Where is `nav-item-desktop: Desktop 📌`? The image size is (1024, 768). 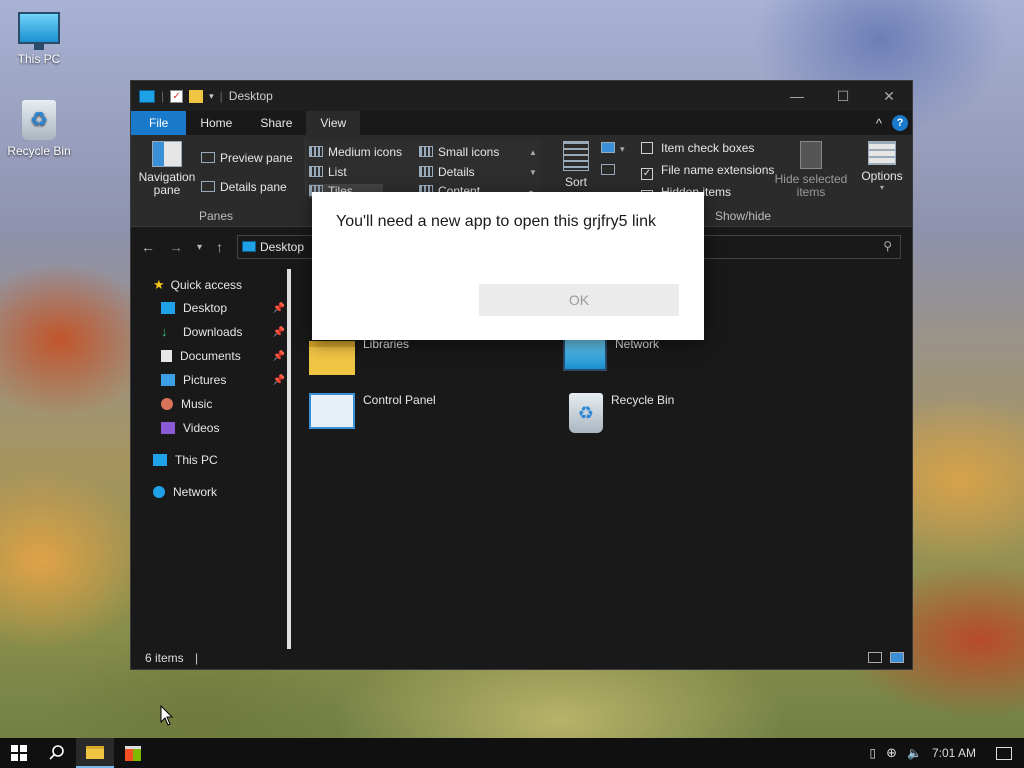 nav-item-desktop: Desktop 📌 is located at coordinates (223, 308).